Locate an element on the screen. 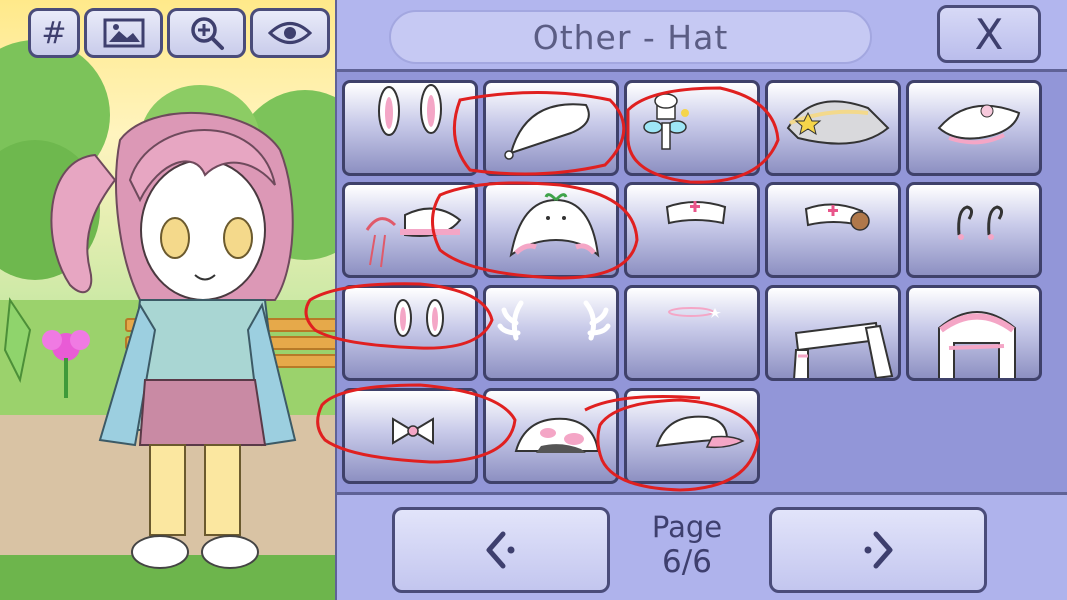  antlers-icon is located at coordinates (554, 320).